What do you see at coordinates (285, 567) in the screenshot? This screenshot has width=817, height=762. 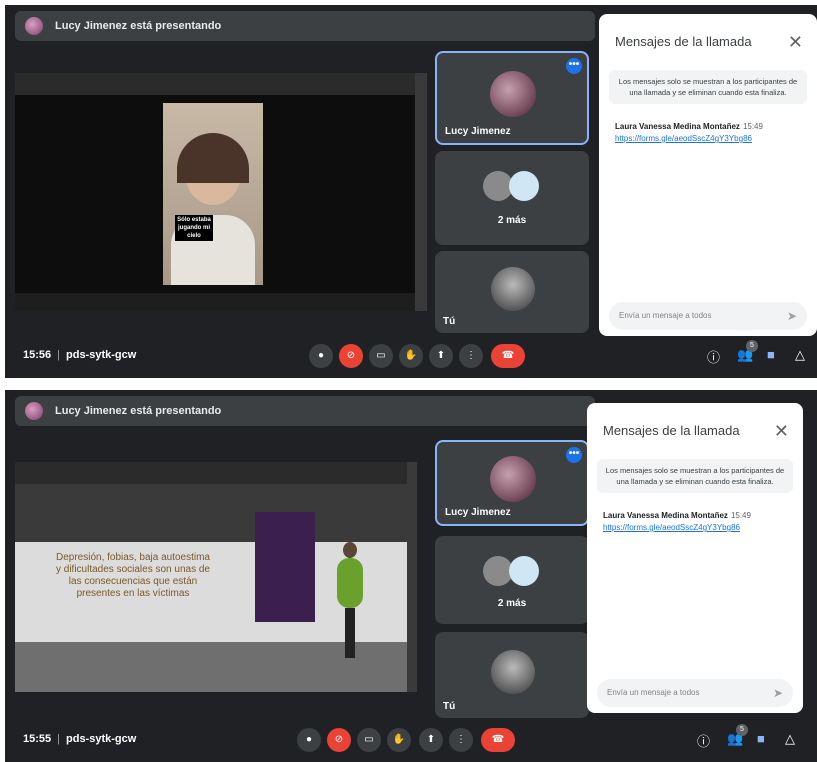 I see `purple-panel` at bounding box center [285, 567].